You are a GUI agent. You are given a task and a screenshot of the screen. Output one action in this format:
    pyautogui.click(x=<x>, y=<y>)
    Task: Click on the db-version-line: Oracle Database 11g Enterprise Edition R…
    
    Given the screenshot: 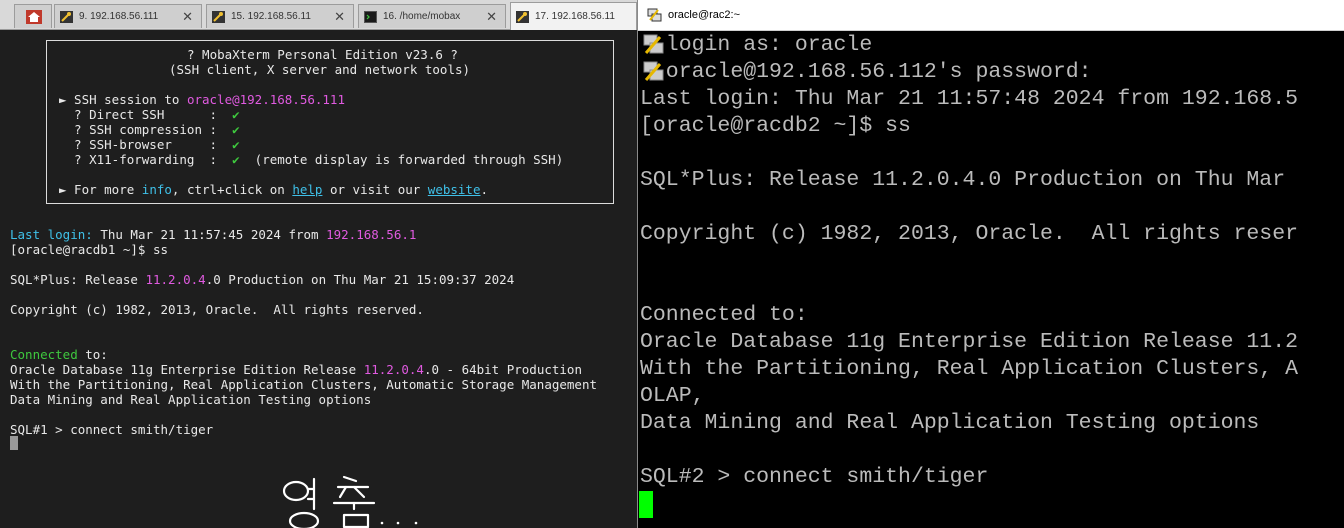 What is the action you would take?
    pyautogui.click(x=296, y=369)
    